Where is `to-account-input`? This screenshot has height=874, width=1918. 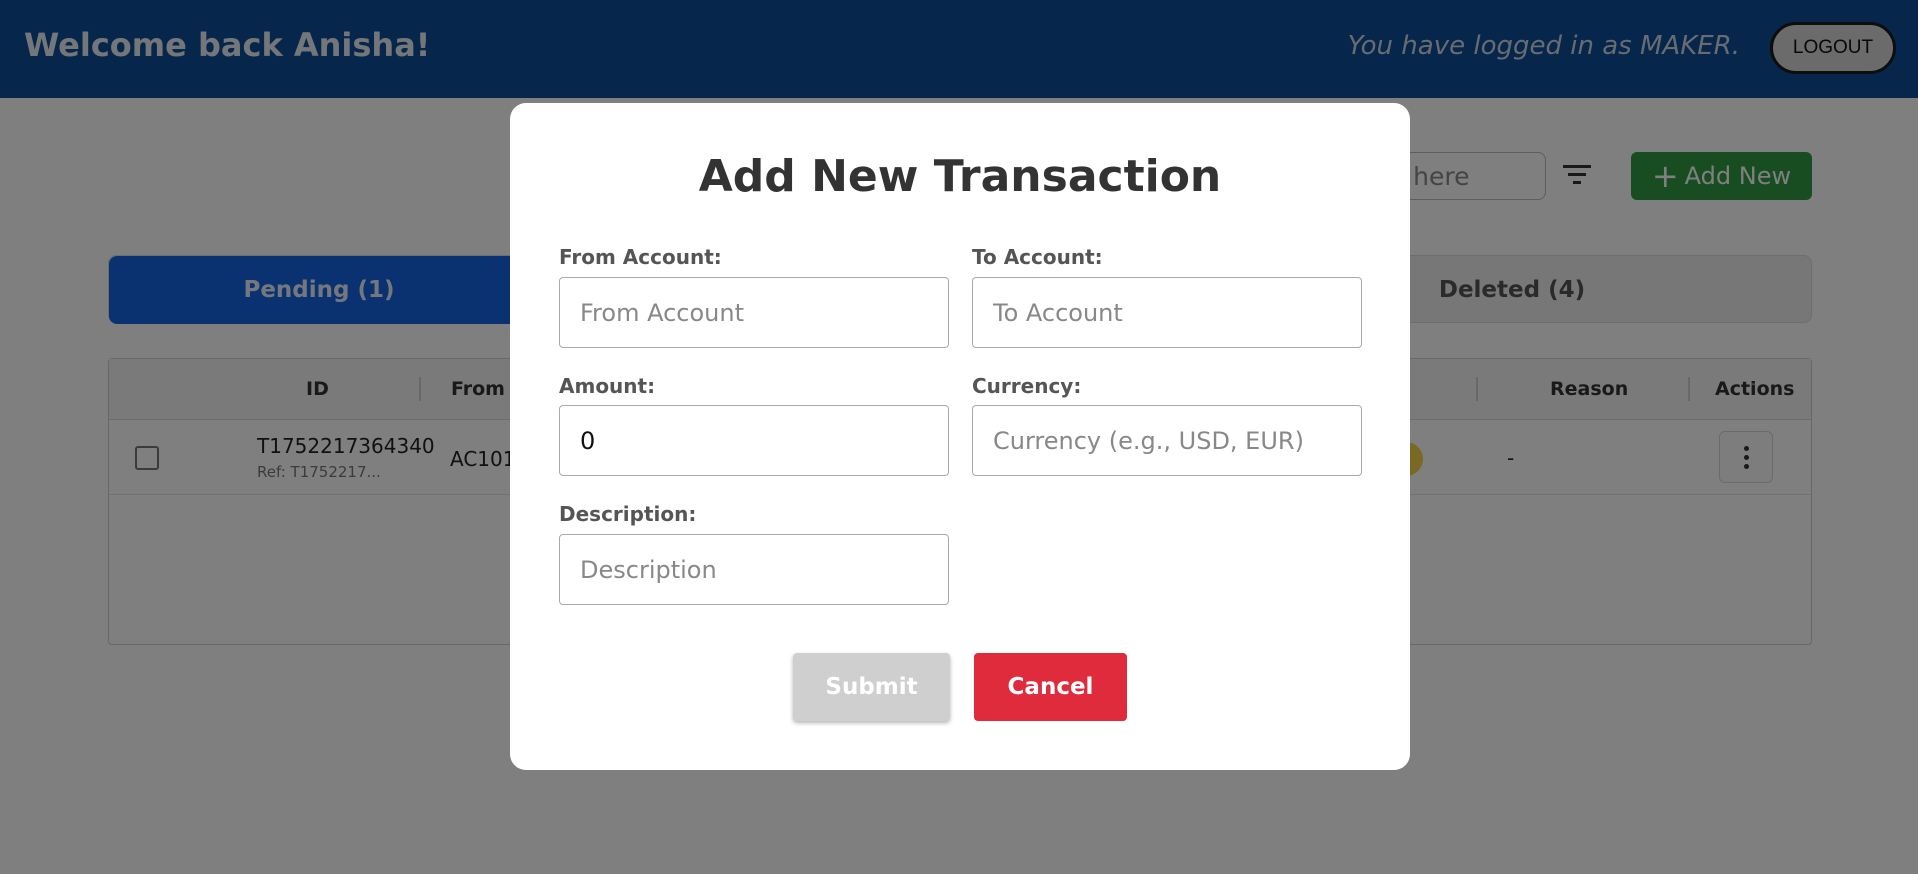 to-account-input is located at coordinates (1167, 312).